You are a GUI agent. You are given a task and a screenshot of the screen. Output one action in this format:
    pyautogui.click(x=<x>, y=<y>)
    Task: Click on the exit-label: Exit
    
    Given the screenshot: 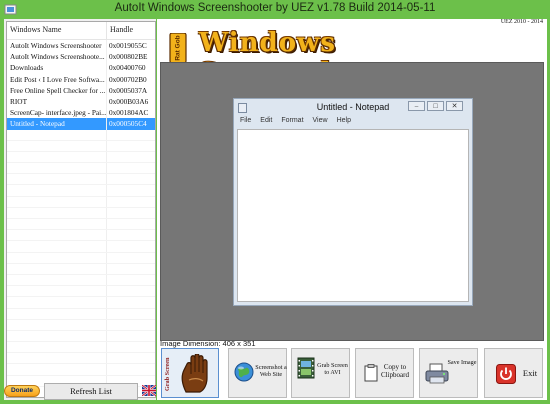 What is the action you would take?
    pyautogui.click(x=530, y=373)
    